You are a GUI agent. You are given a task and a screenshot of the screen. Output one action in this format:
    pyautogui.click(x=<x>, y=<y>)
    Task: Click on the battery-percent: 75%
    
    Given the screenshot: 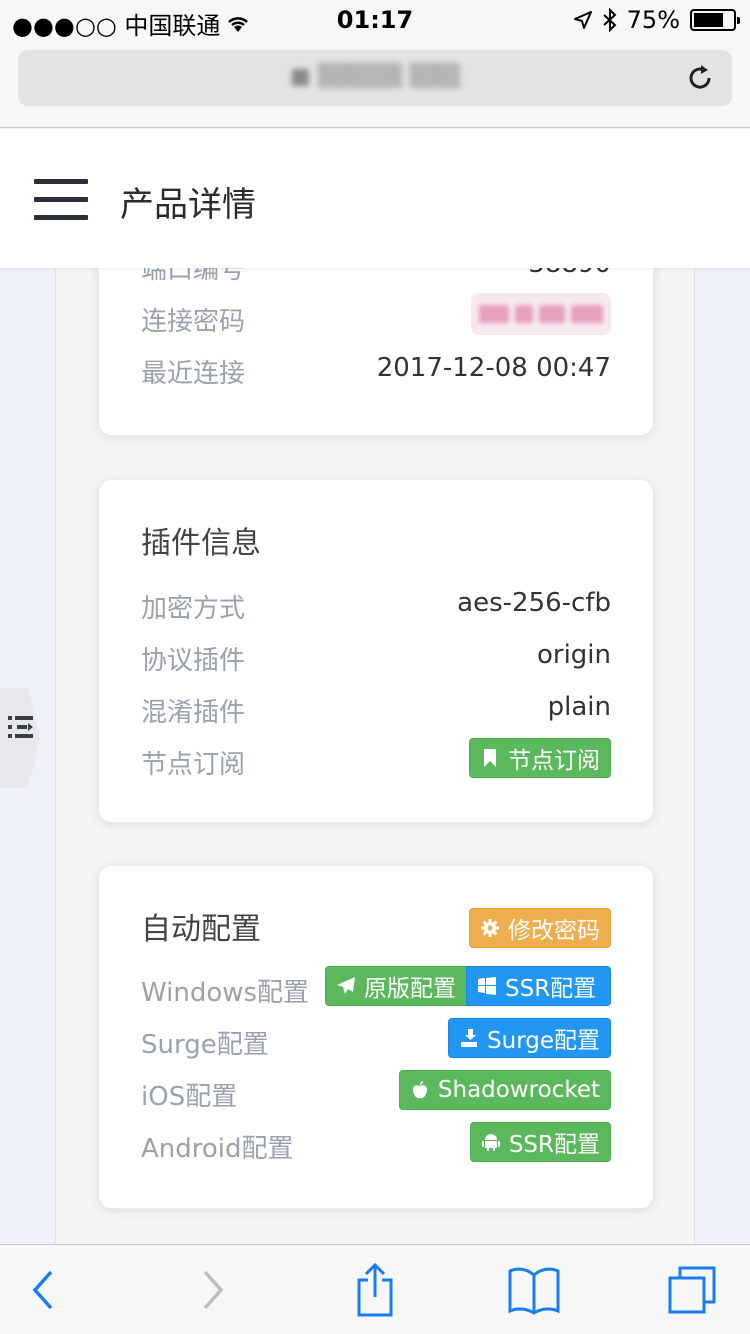 What is the action you would take?
    pyautogui.click(x=653, y=20)
    